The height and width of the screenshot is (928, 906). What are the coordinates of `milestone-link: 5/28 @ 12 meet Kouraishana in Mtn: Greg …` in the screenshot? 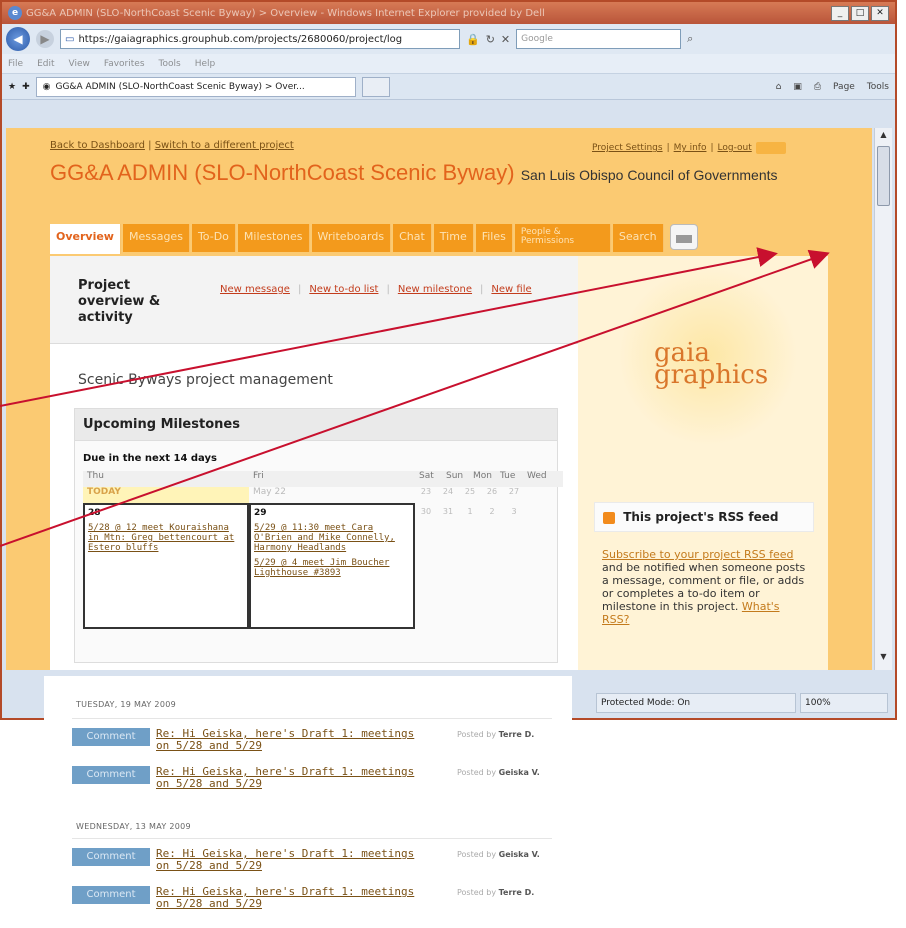 It's located at (166, 538).